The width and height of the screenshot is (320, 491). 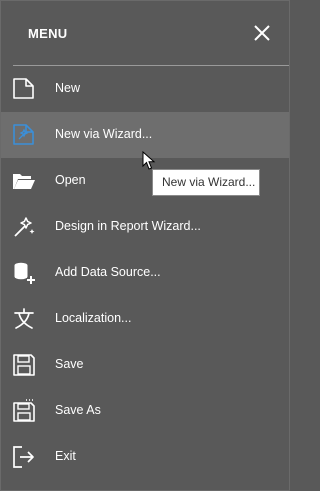 I want to click on menu-header: MENU, so click(x=145, y=33).